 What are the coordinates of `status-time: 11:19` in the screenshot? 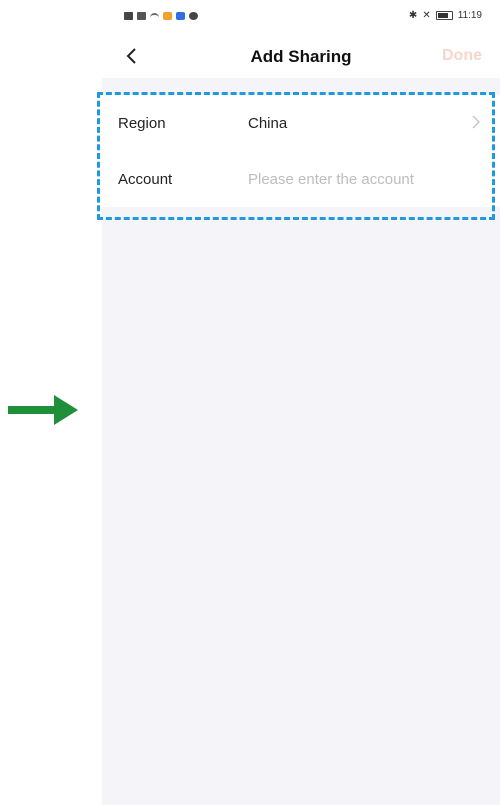 It's located at (469, 15).